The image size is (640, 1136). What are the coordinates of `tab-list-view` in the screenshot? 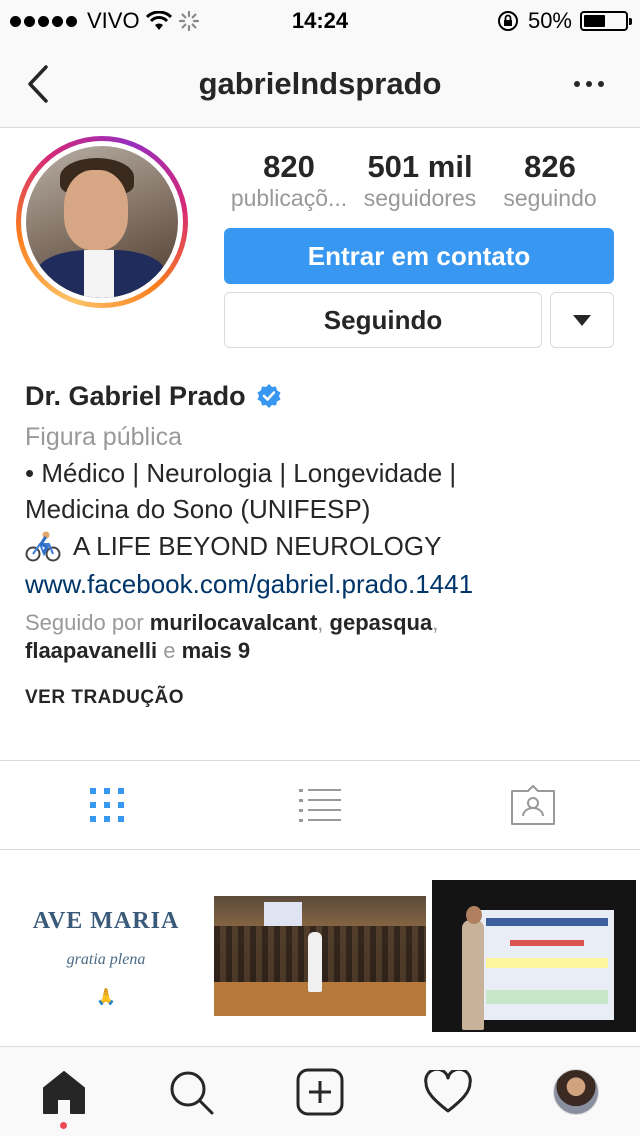 It's located at (319, 805).